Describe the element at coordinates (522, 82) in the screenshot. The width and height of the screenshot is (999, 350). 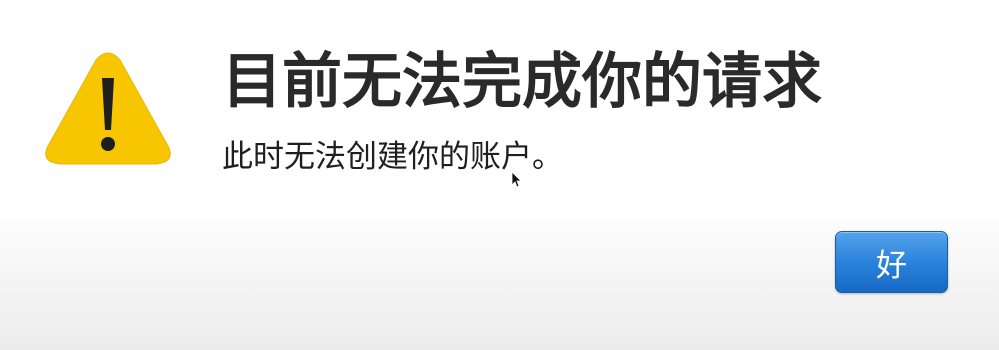
I see `dialog-title: 目前无法完成你的请求` at that location.